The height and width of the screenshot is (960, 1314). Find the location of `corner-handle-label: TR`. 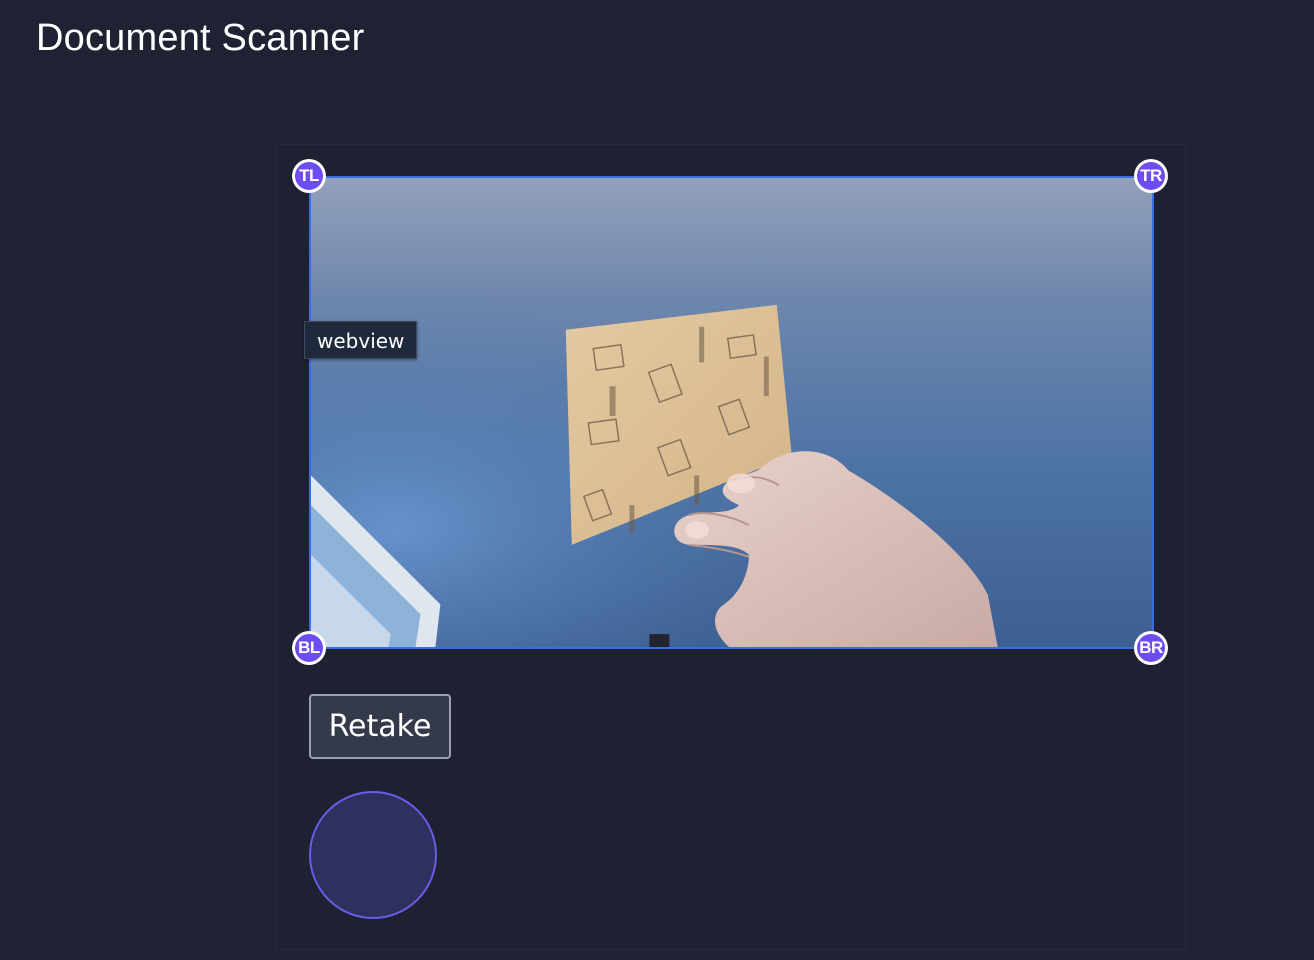

corner-handle-label: TR is located at coordinates (1151, 176).